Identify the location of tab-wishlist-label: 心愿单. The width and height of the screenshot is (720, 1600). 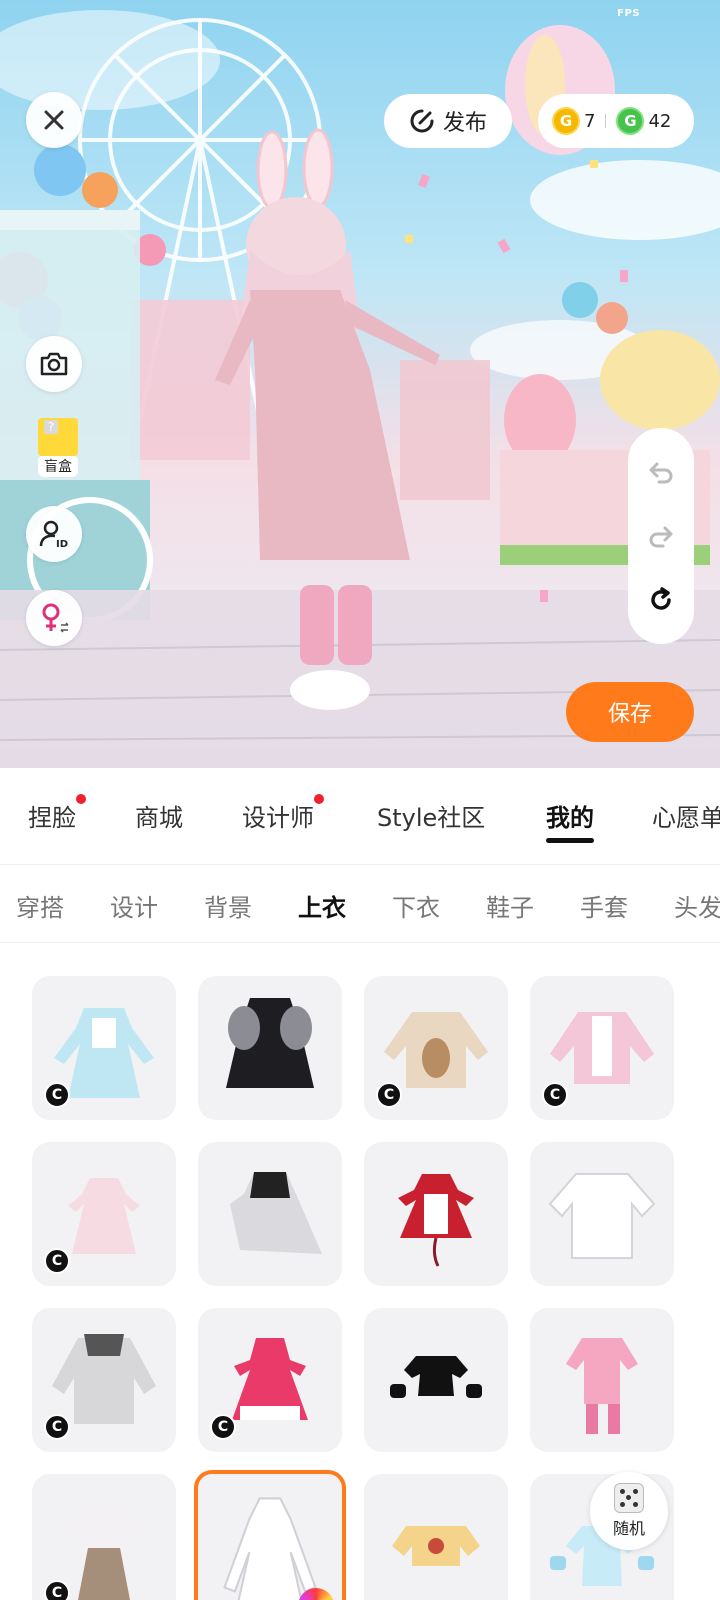
(686, 818).